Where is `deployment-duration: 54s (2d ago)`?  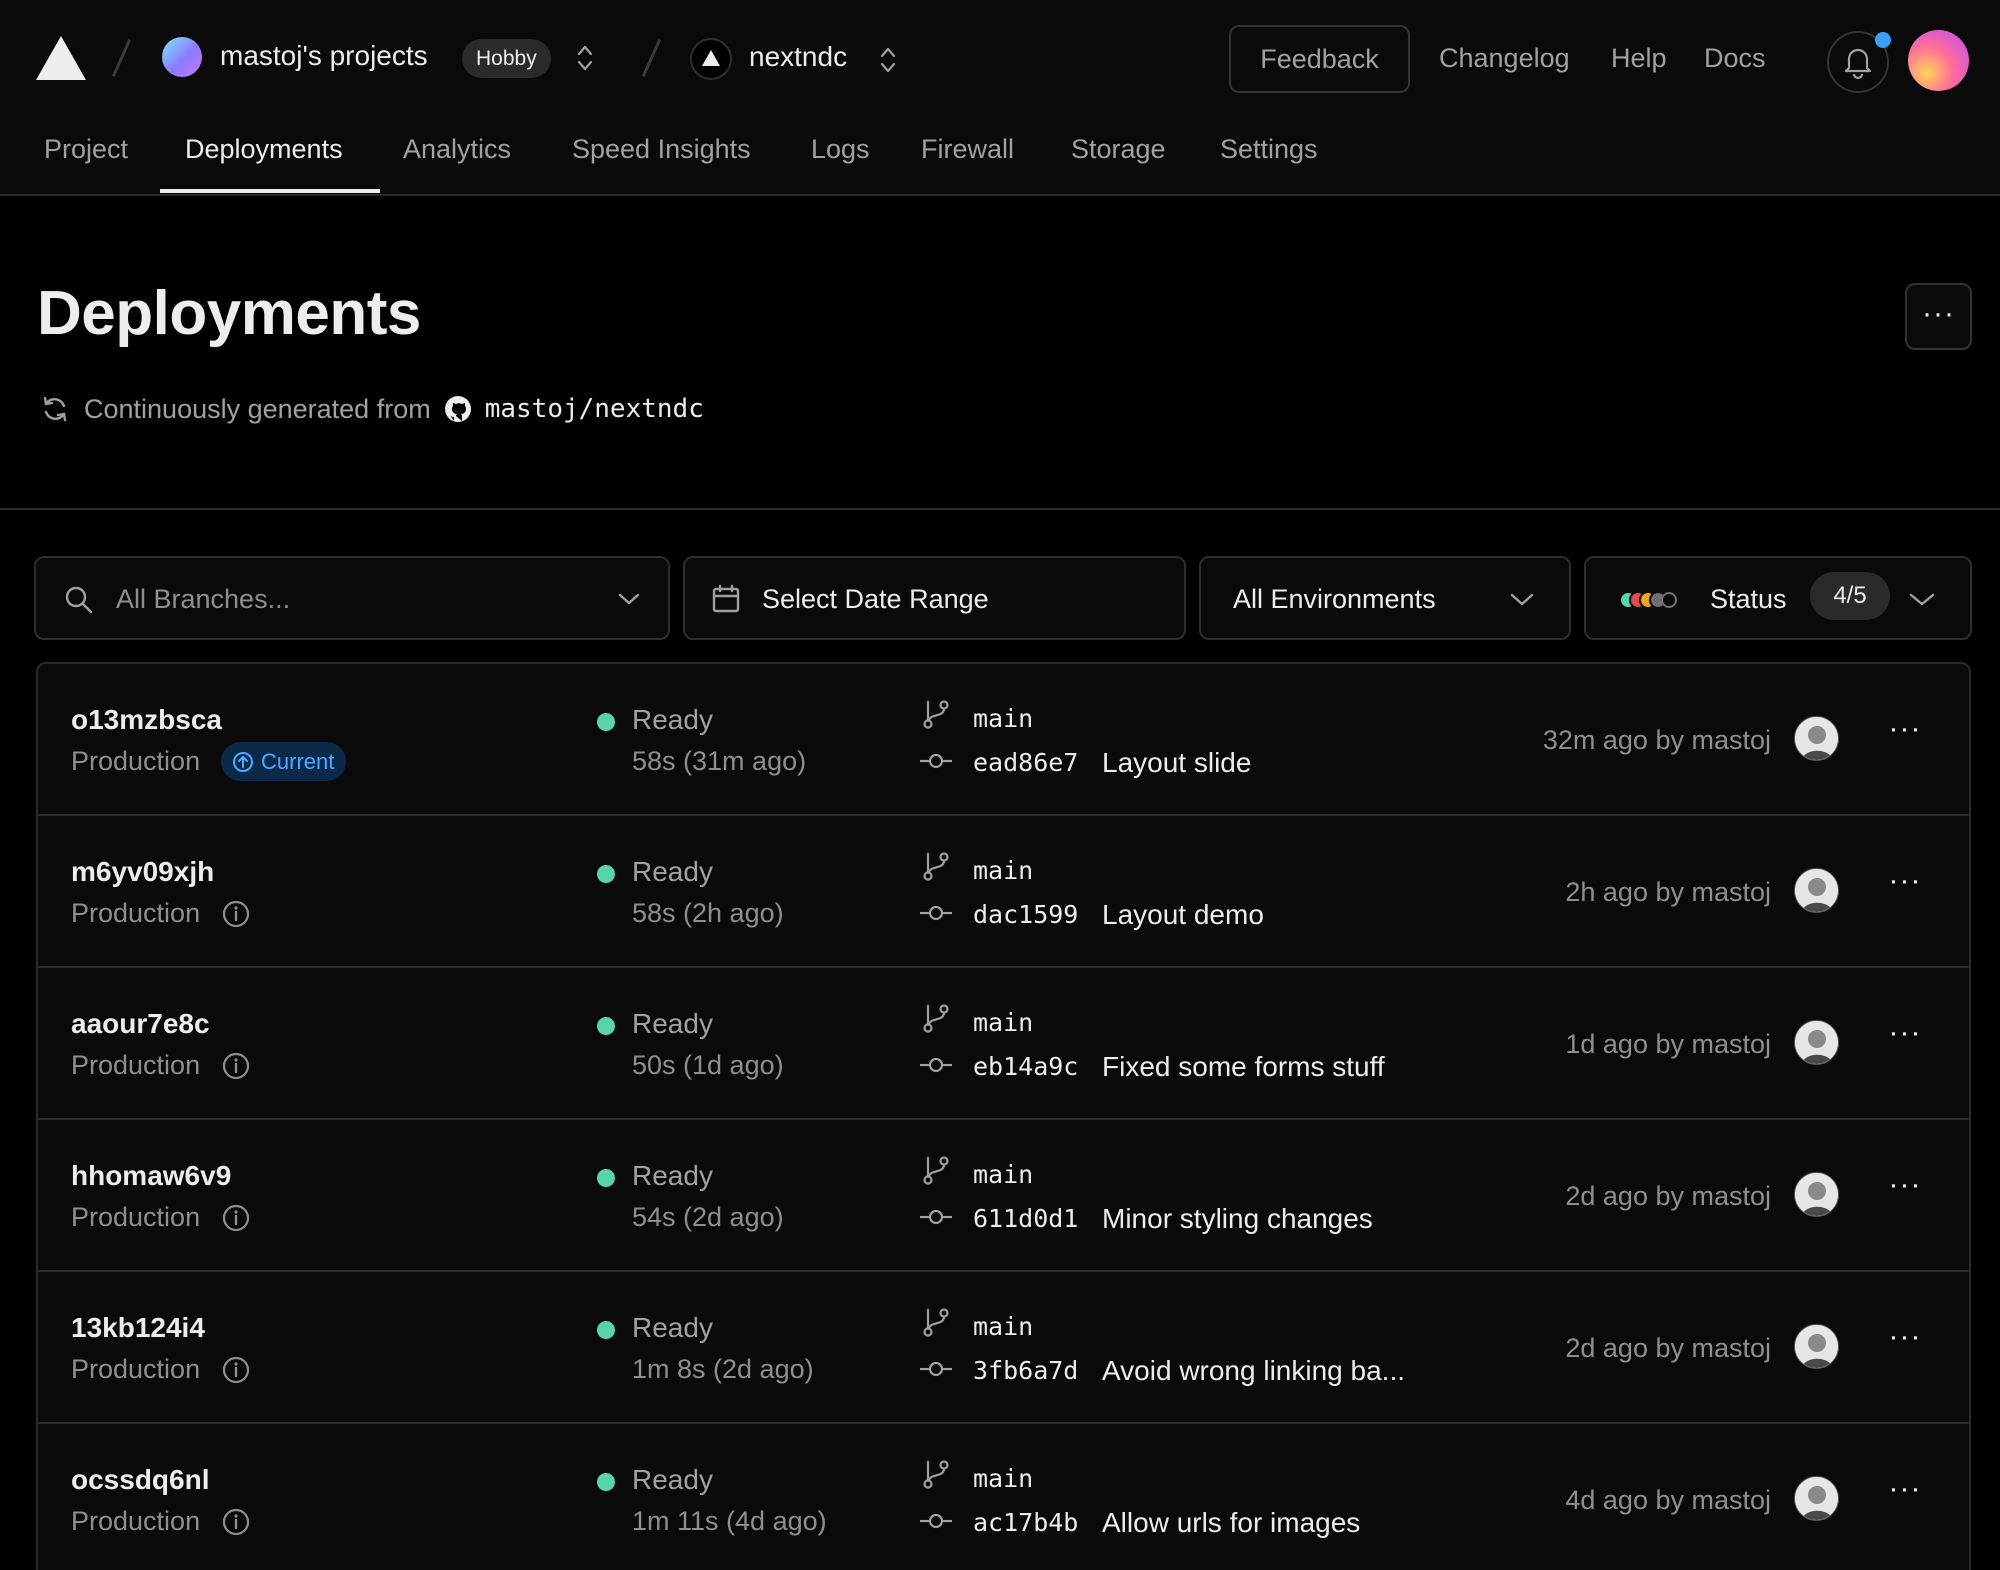 deployment-duration: 54s (2d ago) is located at coordinates (708, 1217).